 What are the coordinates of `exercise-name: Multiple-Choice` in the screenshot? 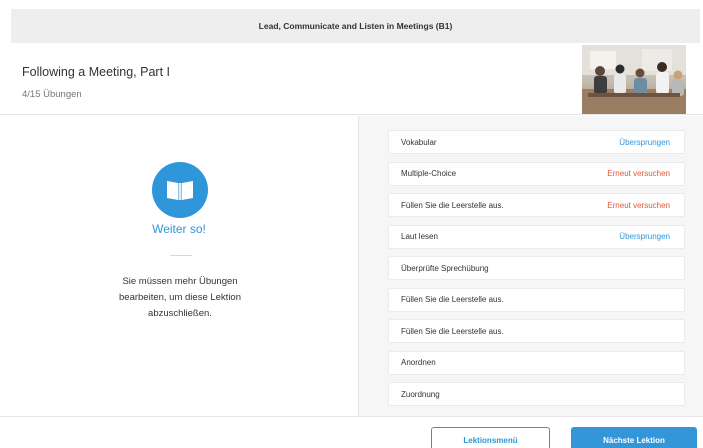 It's located at (429, 173).